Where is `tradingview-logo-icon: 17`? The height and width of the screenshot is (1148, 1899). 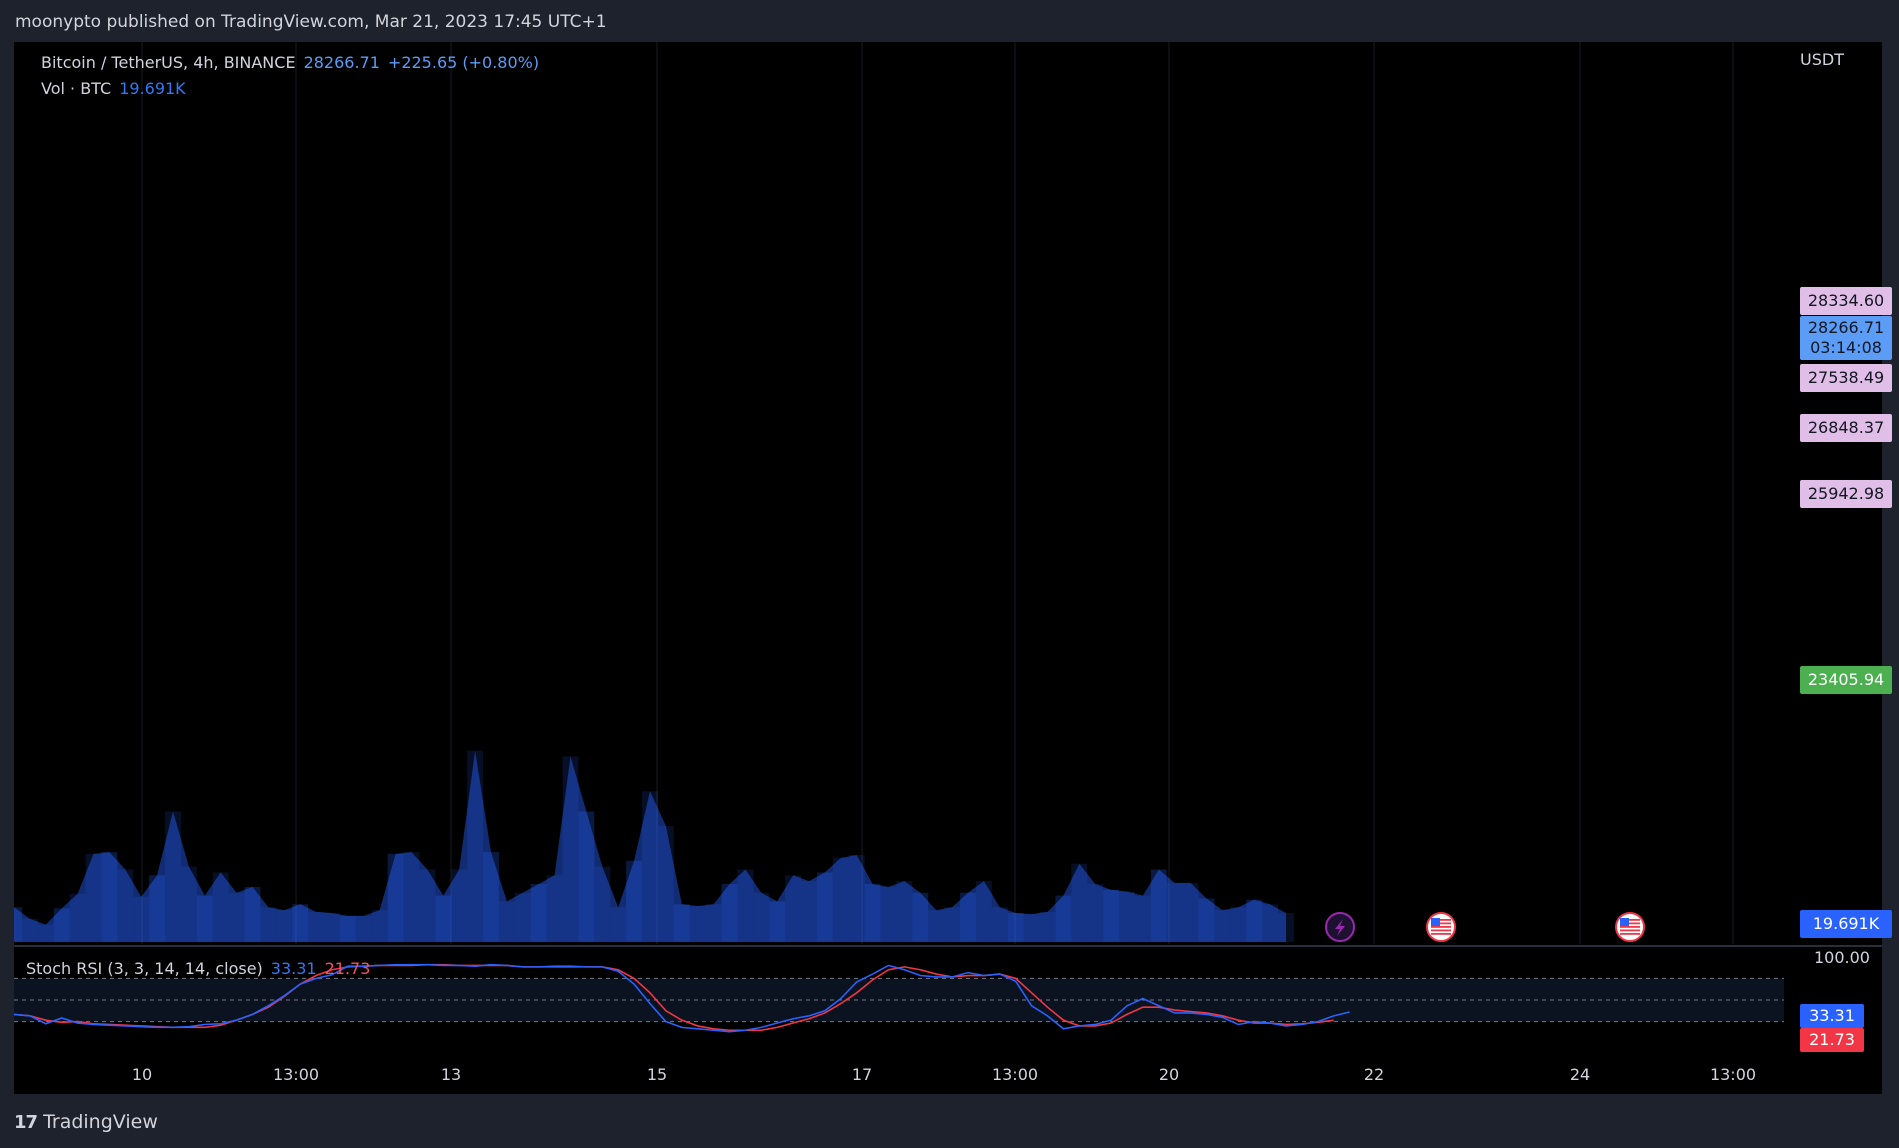 tradingview-logo-icon: 17 is located at coordinates (26, 1122).